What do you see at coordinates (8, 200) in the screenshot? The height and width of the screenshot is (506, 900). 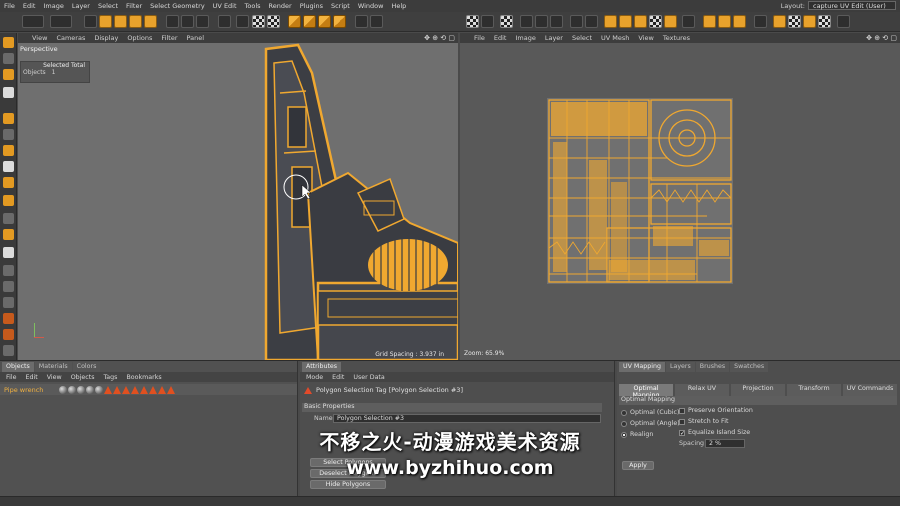 I see `axis-mode-icon` at bounding box center [8, 200].